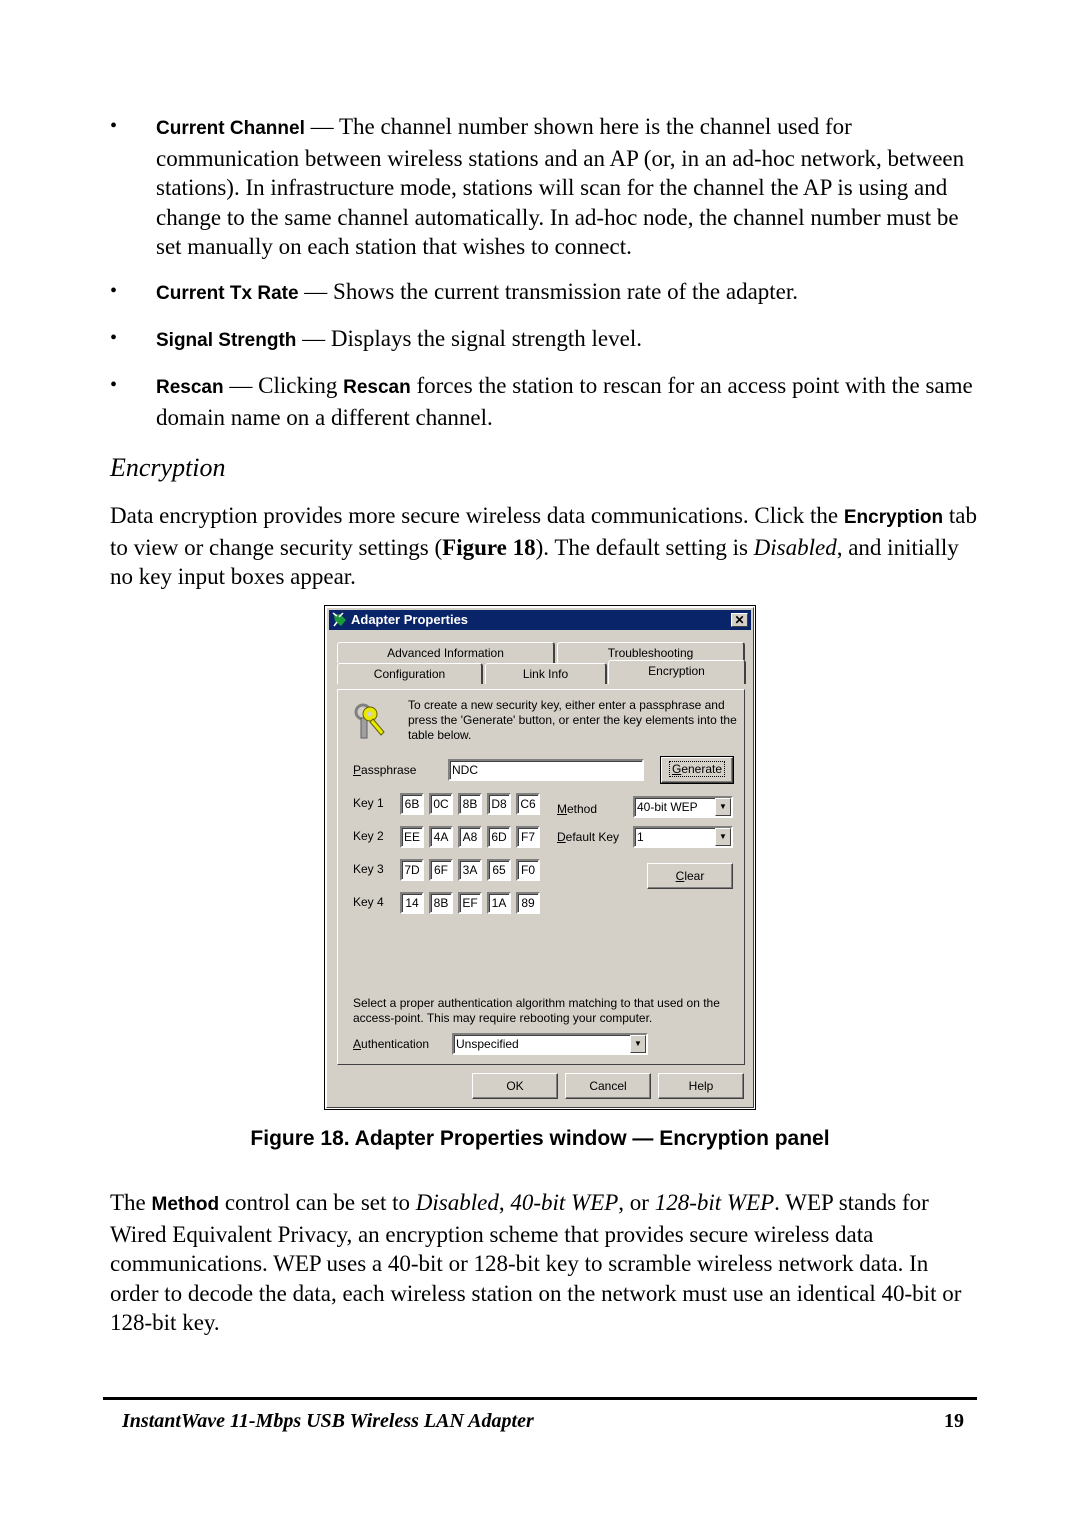  What do you see at coordinates (317, 1202) in the screenshot?
I see `text: control can be set to` at bounding box center [317, 1202].